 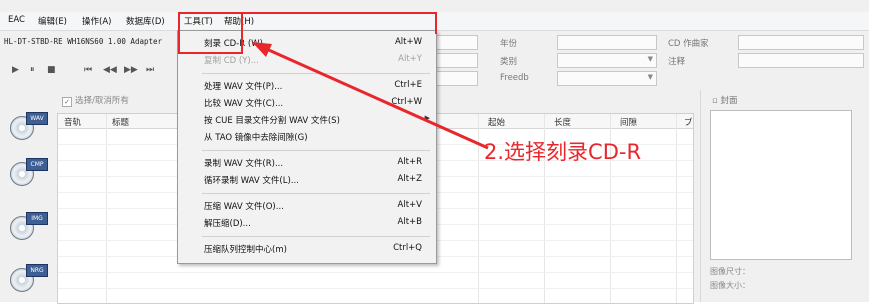 What do you see at coordinates (28, 127) in the screenshot?
I see `copy-wav-button: WAV` at bounding box center [28, 127].